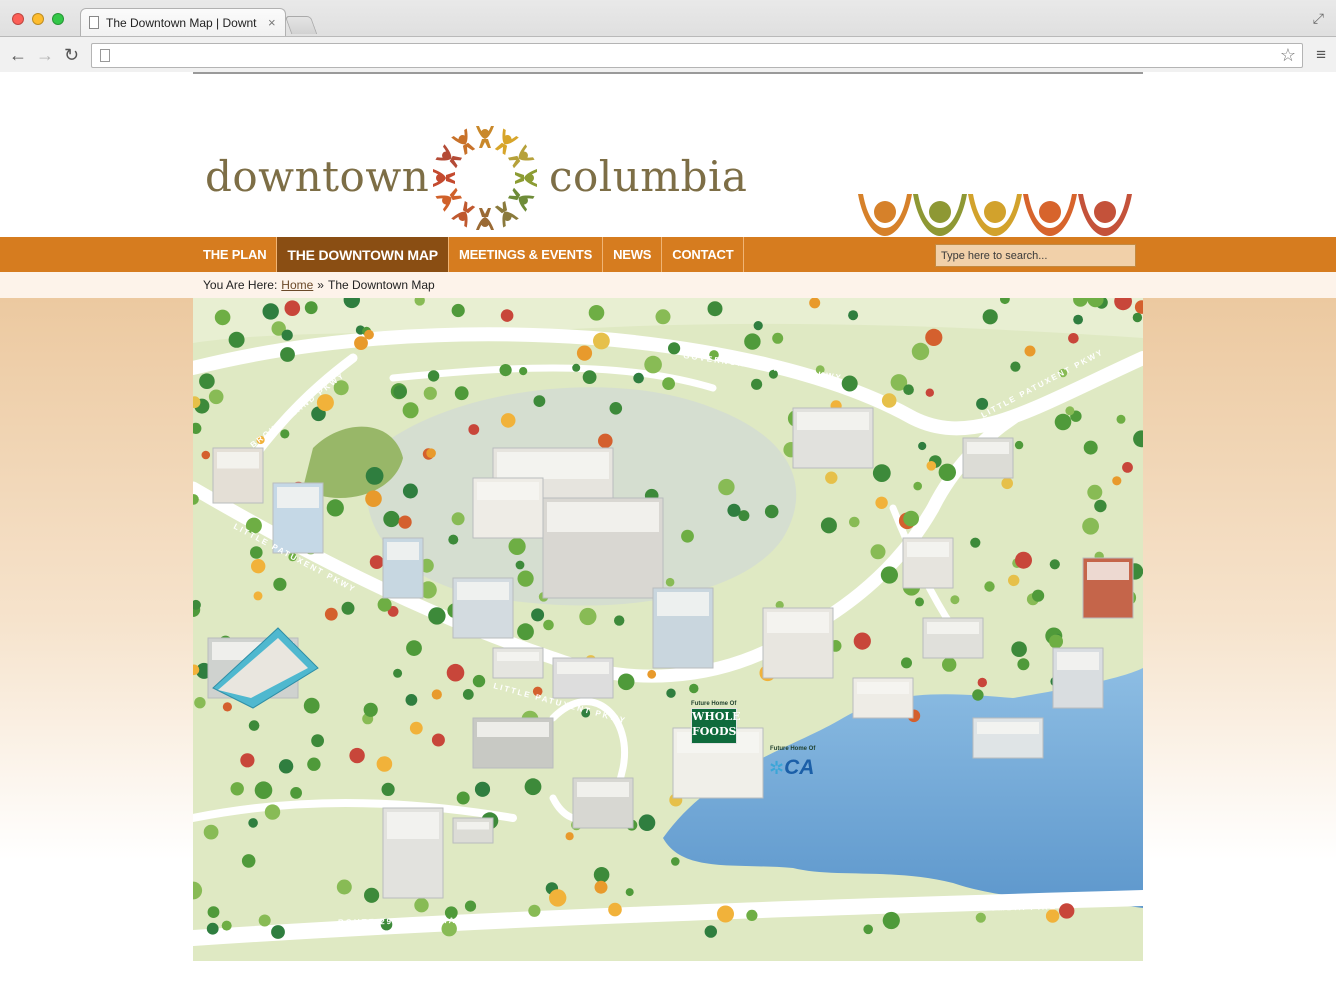  What do you see at coordinates (1318, 18) in the screenshot?
I see `fullscreen-icon: ⤢` at bounding box center [1318, 18].